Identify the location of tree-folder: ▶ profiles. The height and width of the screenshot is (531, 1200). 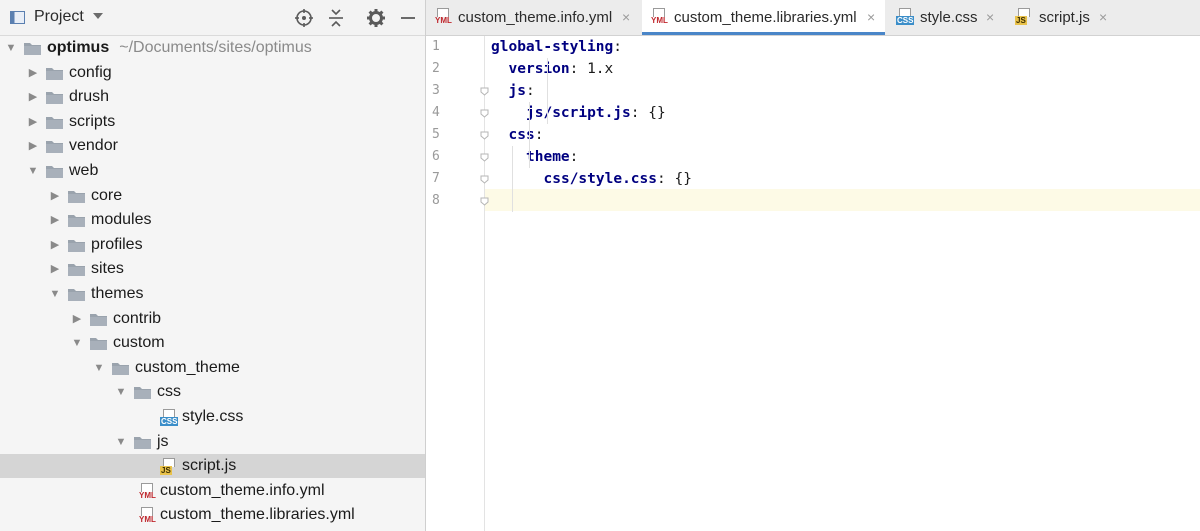
(212, 245).